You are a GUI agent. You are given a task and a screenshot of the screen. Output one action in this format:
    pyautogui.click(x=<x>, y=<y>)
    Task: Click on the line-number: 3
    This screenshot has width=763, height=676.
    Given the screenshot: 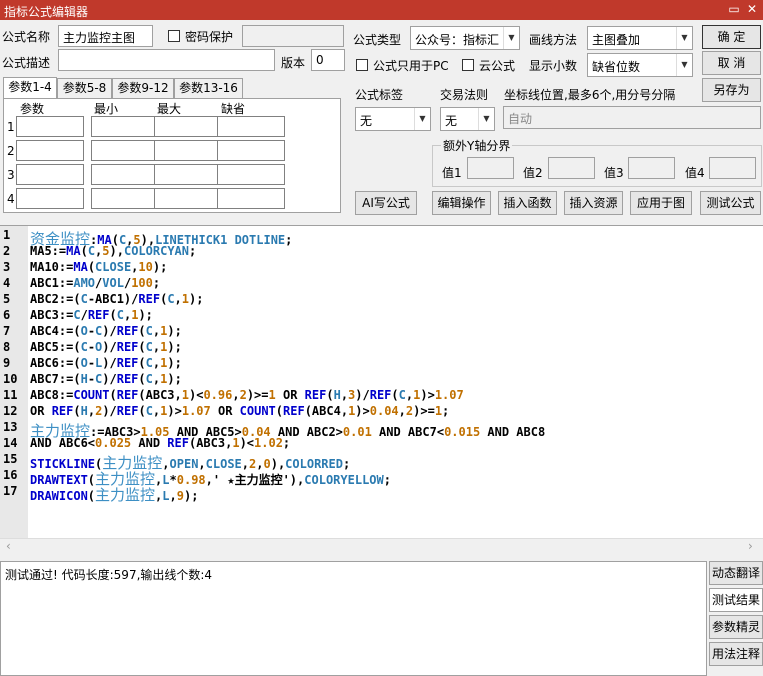 What is the action you would take?
    pyautogui.click(x=7, y=267)
    